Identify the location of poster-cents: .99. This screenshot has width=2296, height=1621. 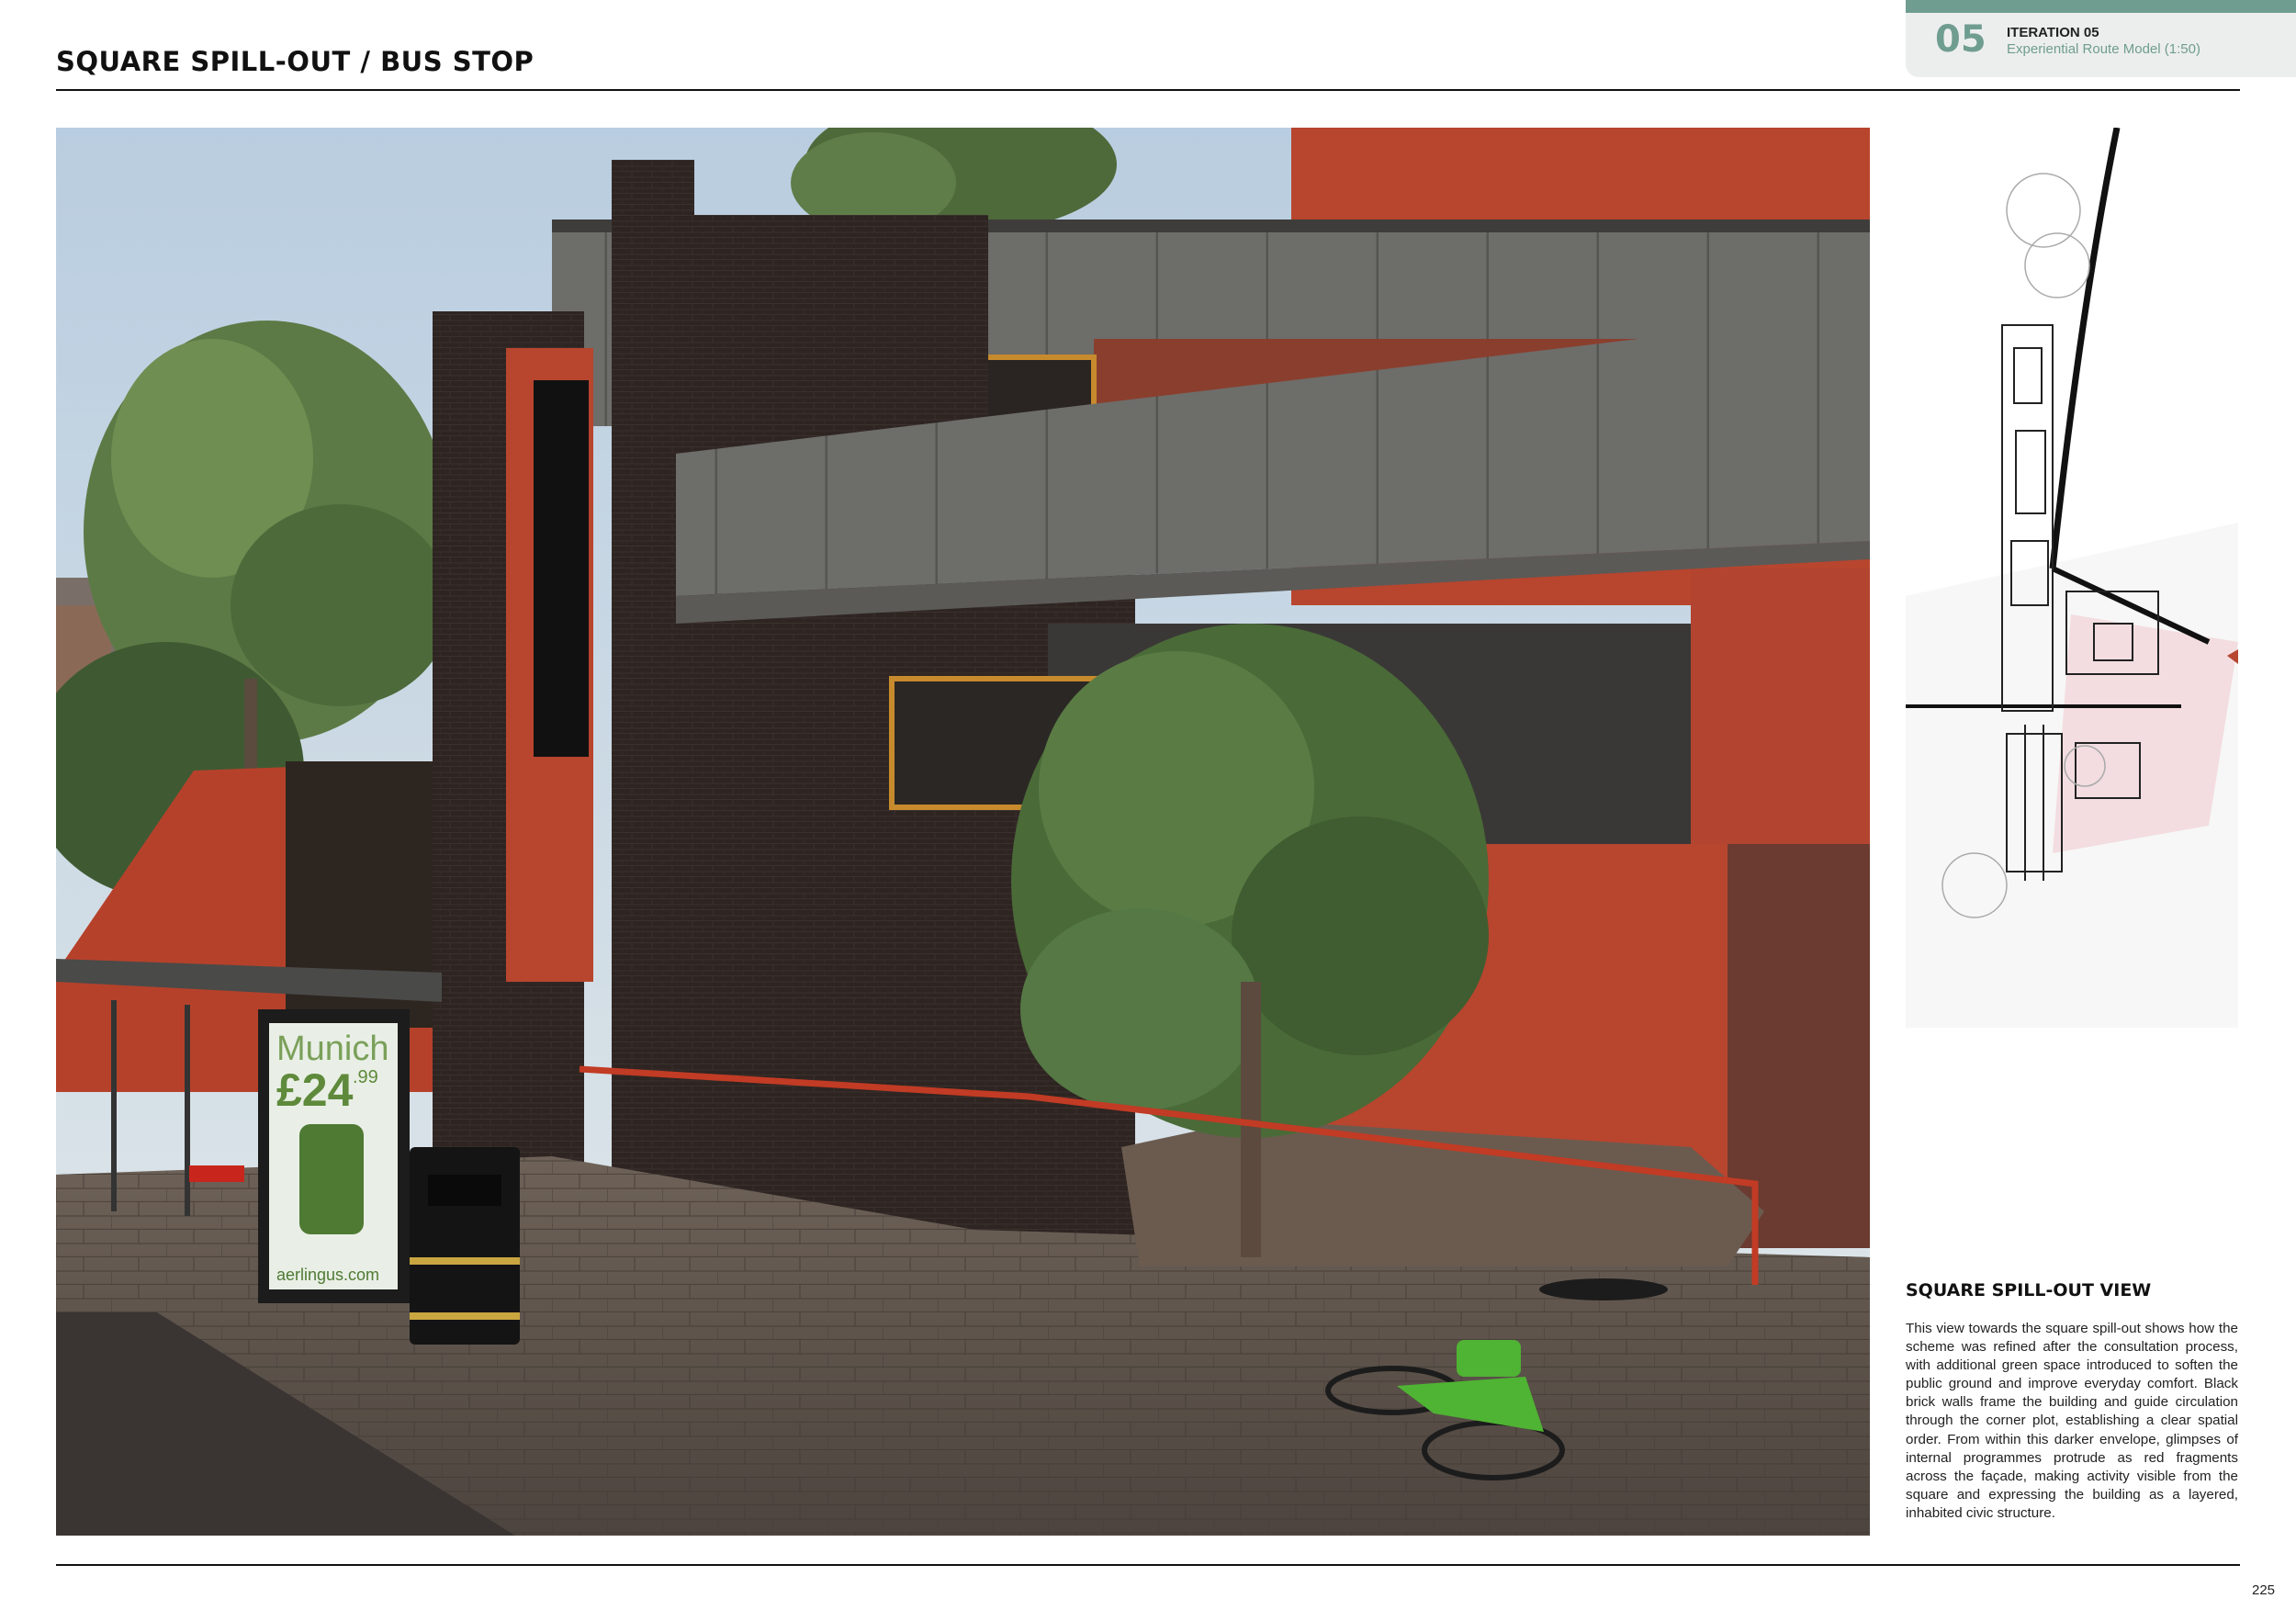
(365, 1077).